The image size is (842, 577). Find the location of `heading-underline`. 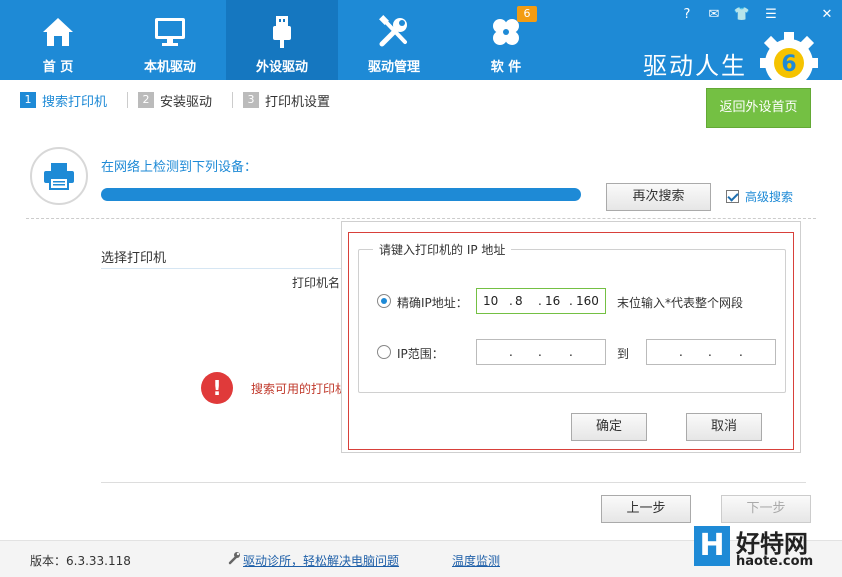

heading-underline is located at coordinates (226, 268).